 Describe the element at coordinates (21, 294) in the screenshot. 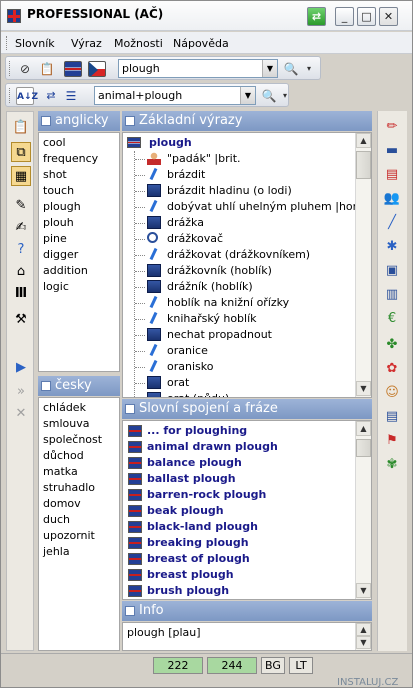

I see `columns-icon: Ⅲ` at that location.